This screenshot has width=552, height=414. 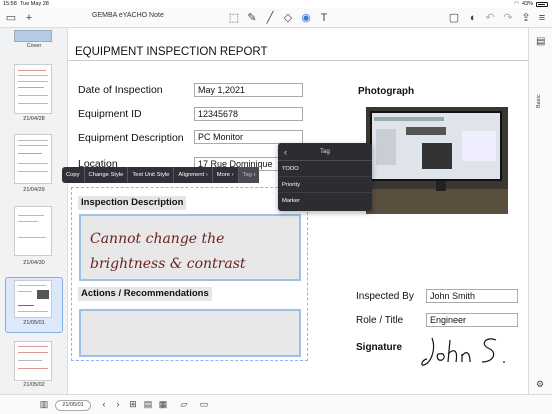 What do you see at coordinates (107, 175) in the screenshot?
I see `change-style-button: Change Style` at bounding box center [107, 175].